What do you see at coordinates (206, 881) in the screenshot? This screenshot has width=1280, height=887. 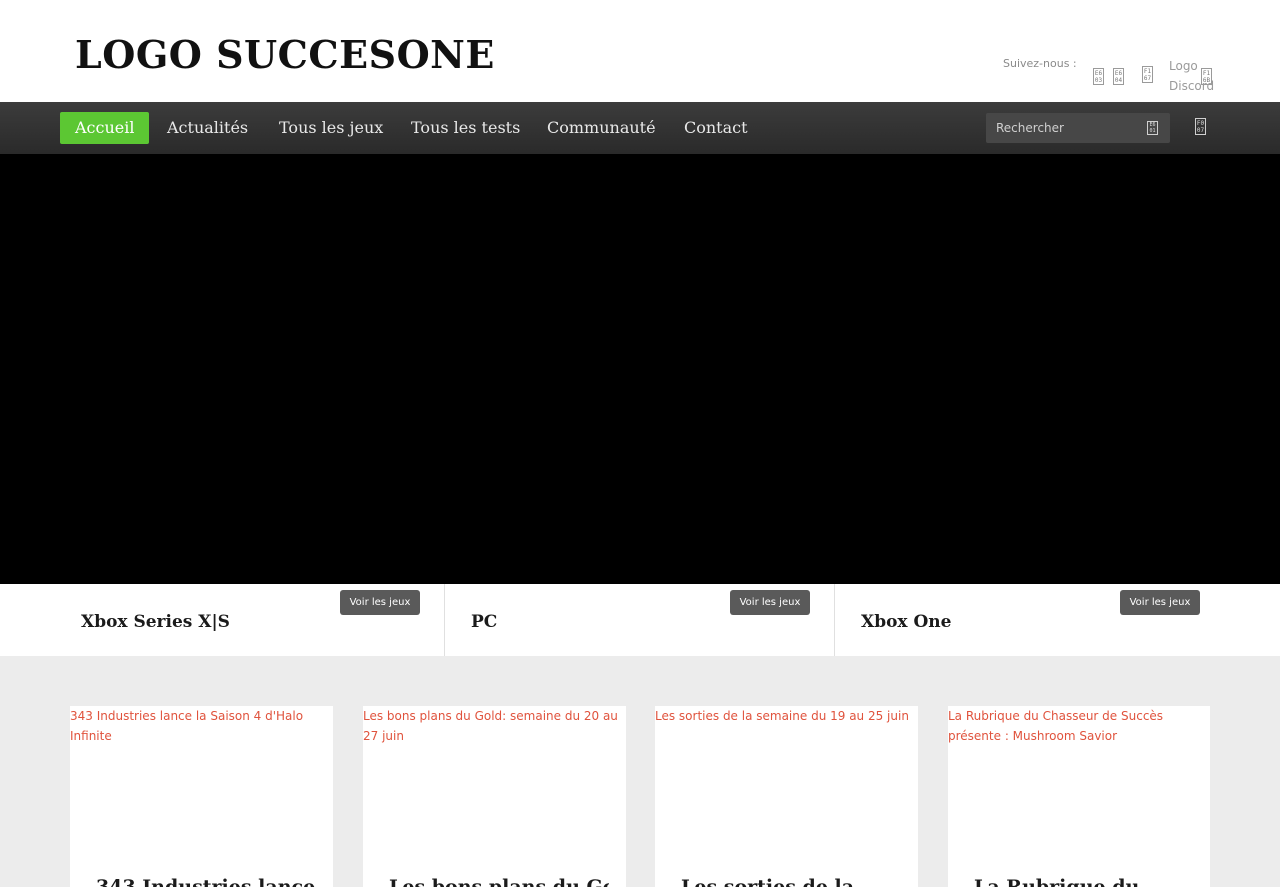 I see `article-heading: 343 Industries lance la` at bounding box center [206, 881].